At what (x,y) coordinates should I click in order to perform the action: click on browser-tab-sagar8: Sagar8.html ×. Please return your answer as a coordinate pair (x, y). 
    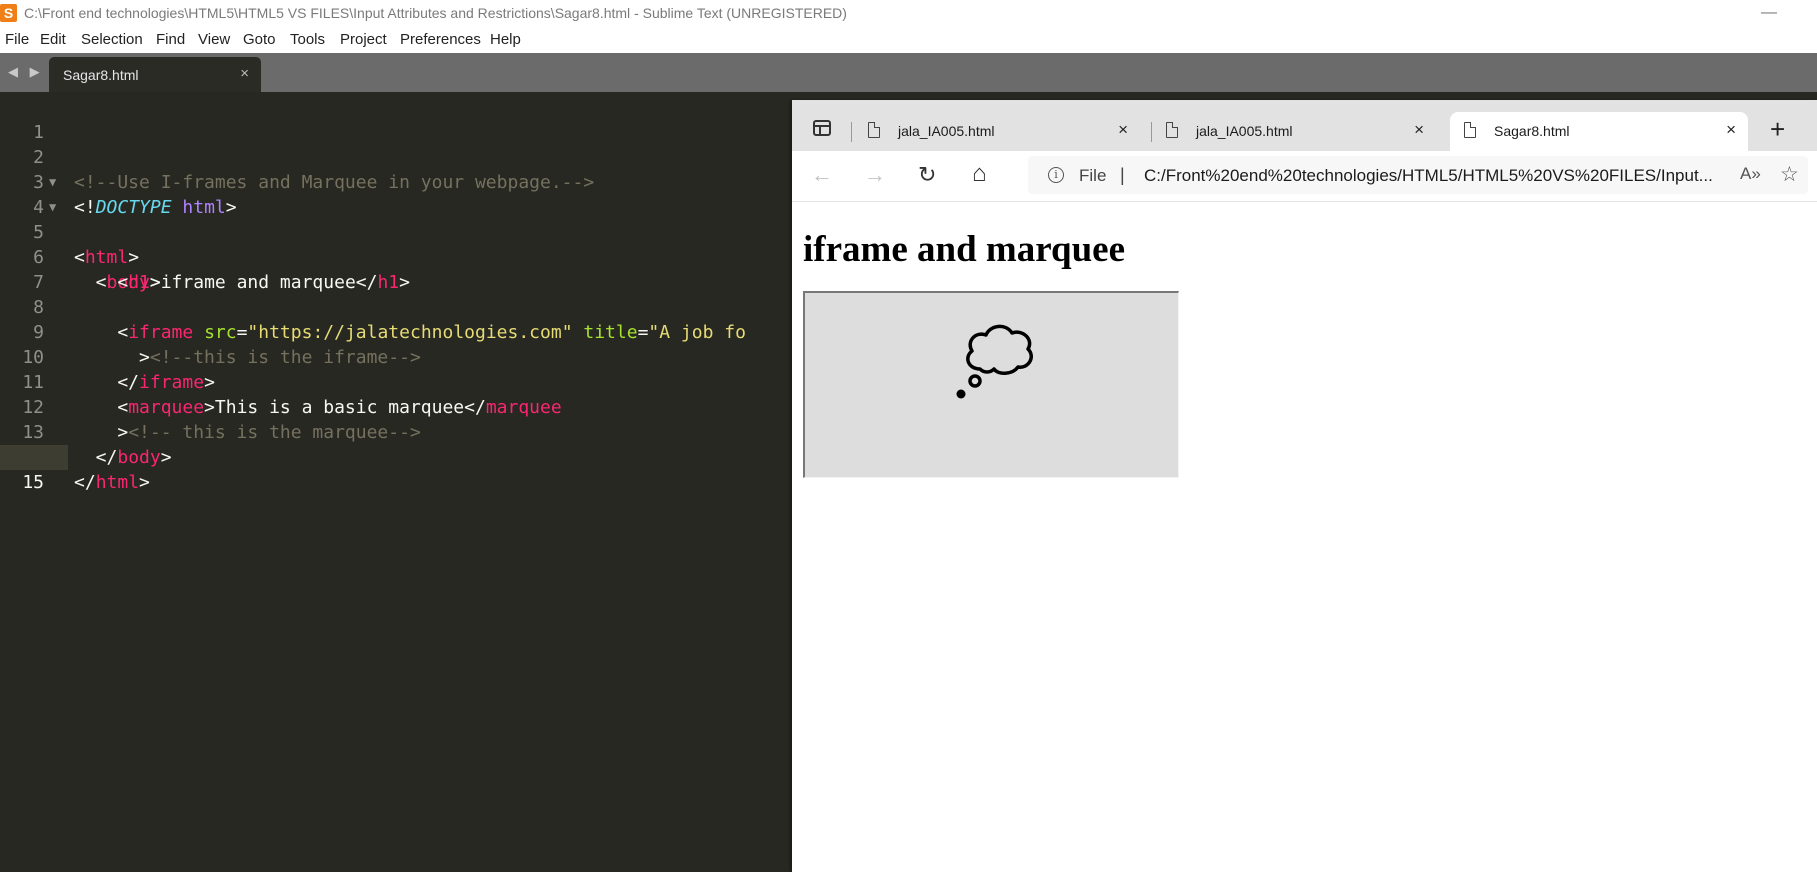
    Looking at the image, I should click on (1599, 131).